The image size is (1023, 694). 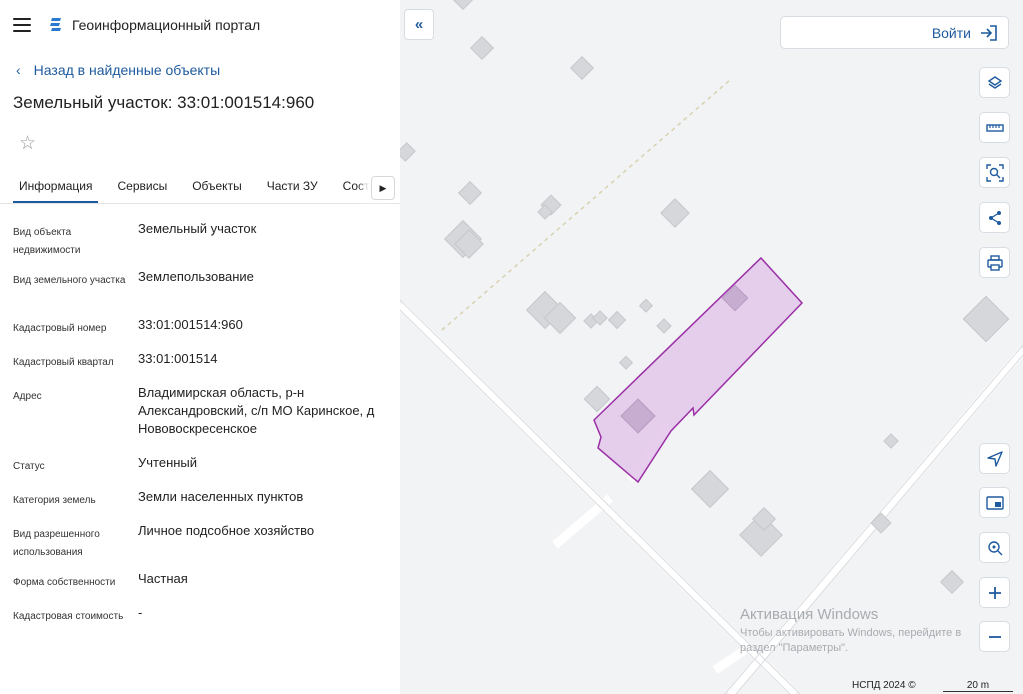 I want to click on back-link: ‹ Назад в найденные объекты, so click(x=200, y=70).